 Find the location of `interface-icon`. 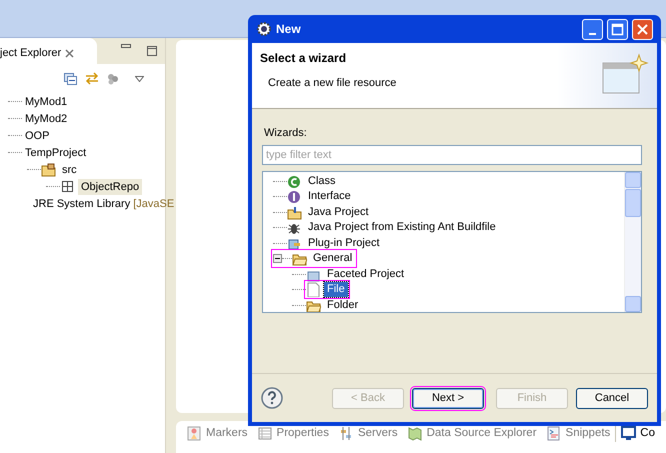

interface-icon is located at coordinates (294, 196).